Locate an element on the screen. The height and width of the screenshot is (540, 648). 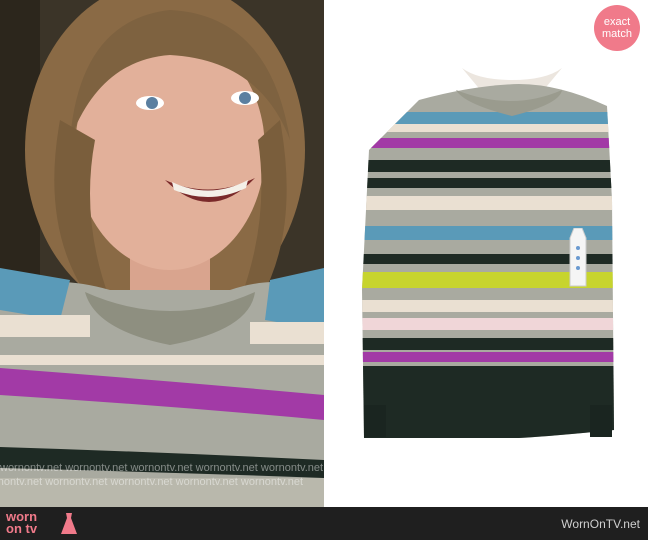
badge-line-2: match is located at coordinates (617, 34).